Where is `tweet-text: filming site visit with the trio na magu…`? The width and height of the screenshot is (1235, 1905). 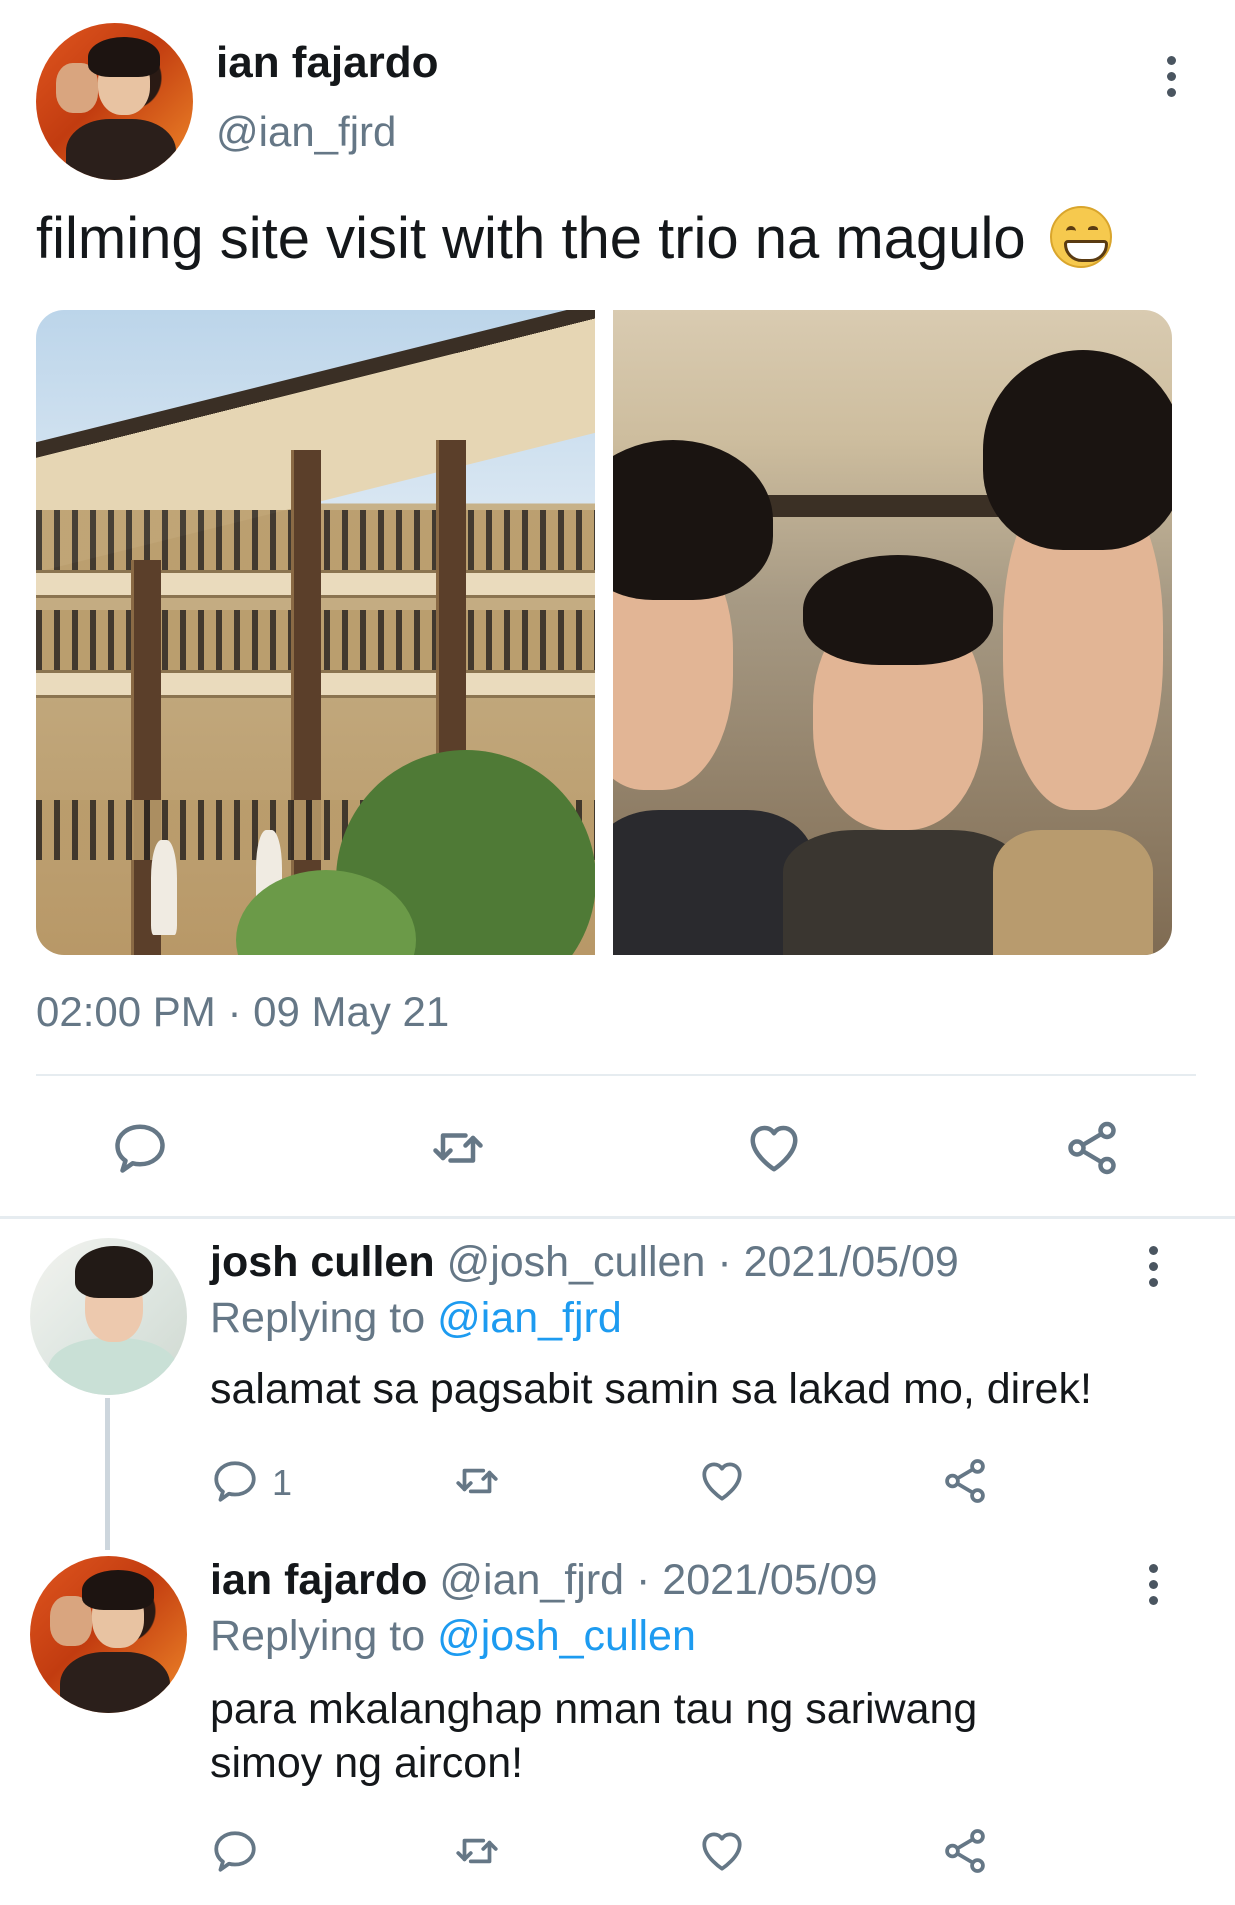 tweet-text: filming site visit with the trio na magu… is located at coordinates (574, 238).